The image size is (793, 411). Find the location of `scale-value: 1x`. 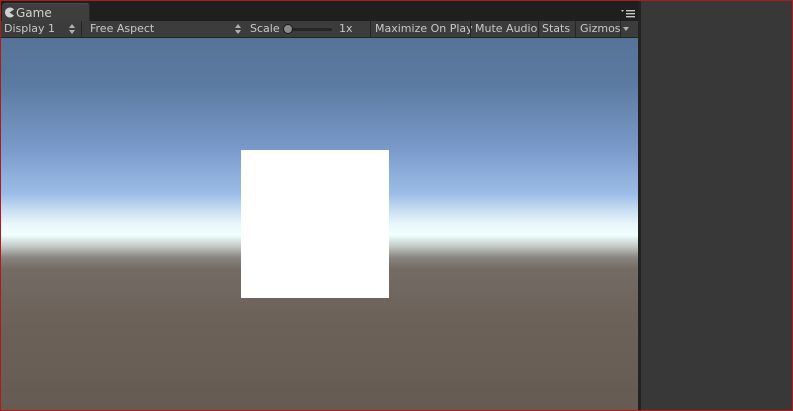

scale-value: 1x is located at coordinates (351, 29).